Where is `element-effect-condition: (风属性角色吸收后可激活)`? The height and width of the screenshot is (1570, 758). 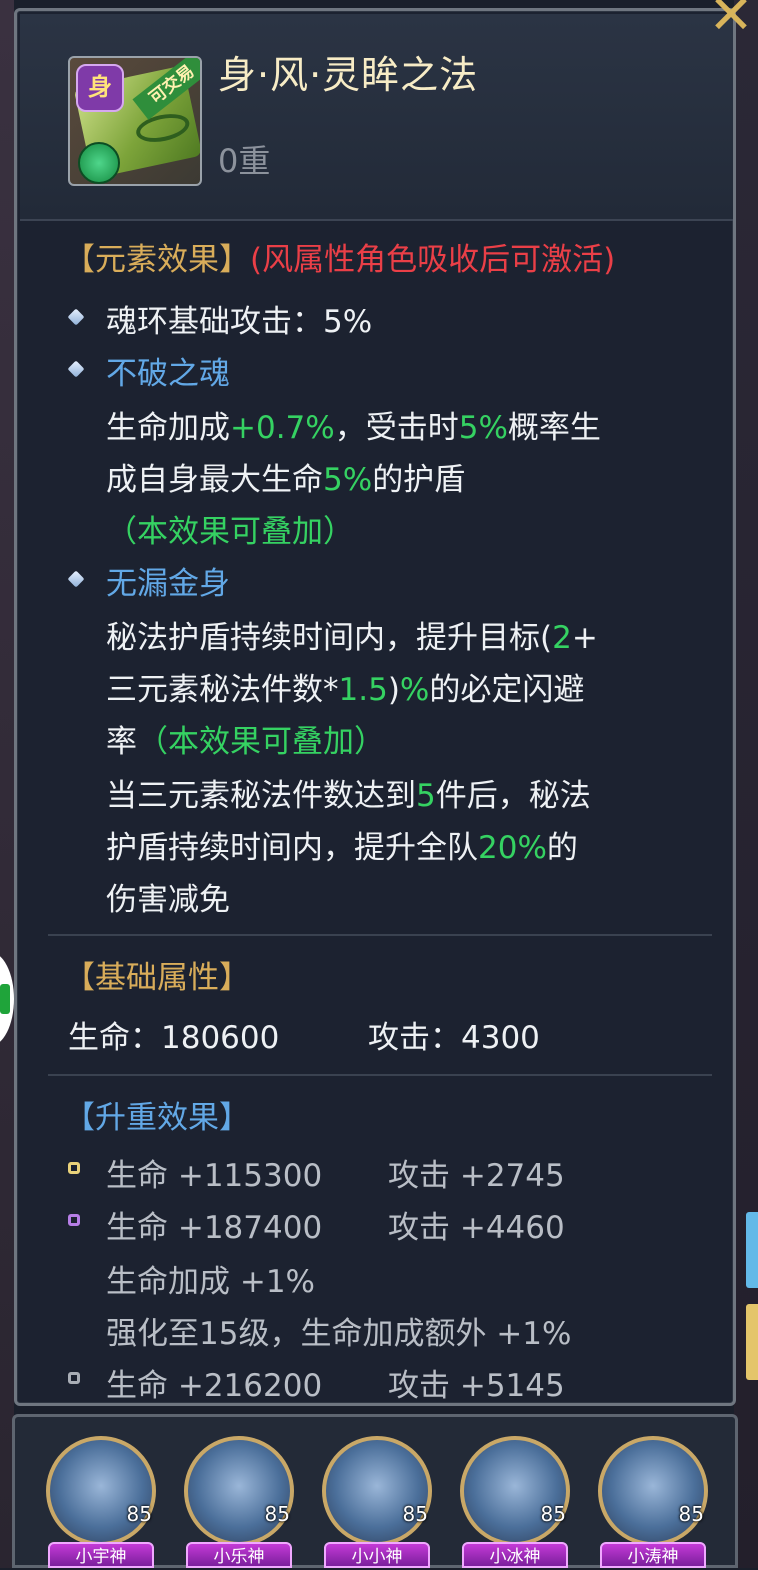 element-effect-condition: (风属性角色吸收后可激活) is located at coordinates (433, 260).